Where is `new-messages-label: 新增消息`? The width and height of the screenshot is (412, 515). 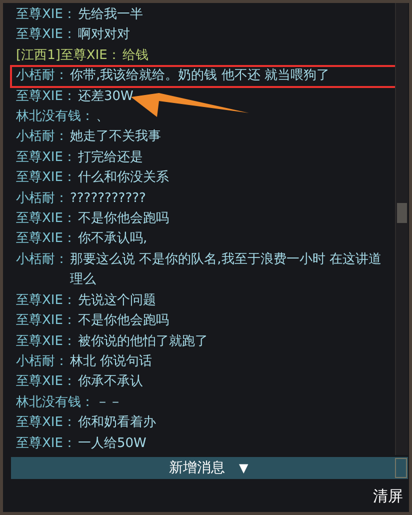 new-messages-label: 新增消息 is located at coordinates (197, 468).